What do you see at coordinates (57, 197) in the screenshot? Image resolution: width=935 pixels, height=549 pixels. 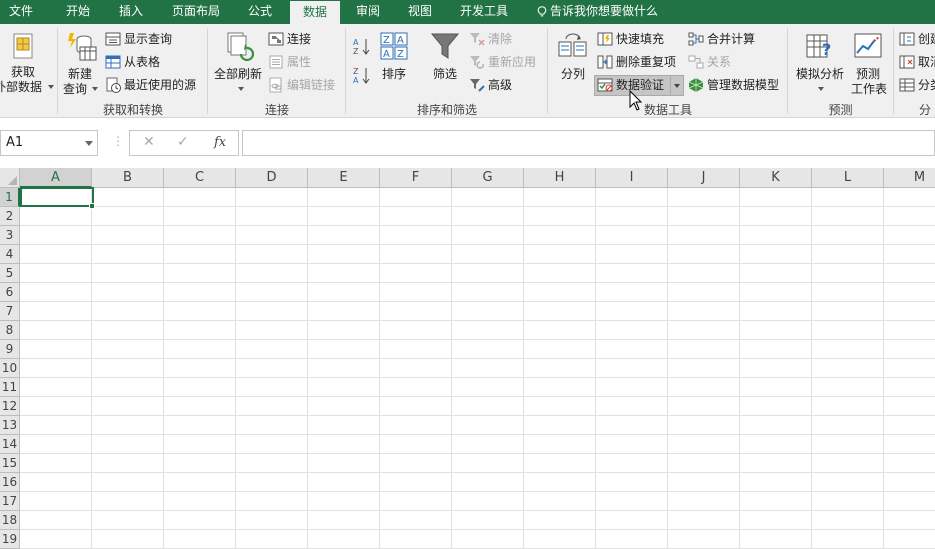 I see `active-cell-a1` at bounding box center [57, 197].